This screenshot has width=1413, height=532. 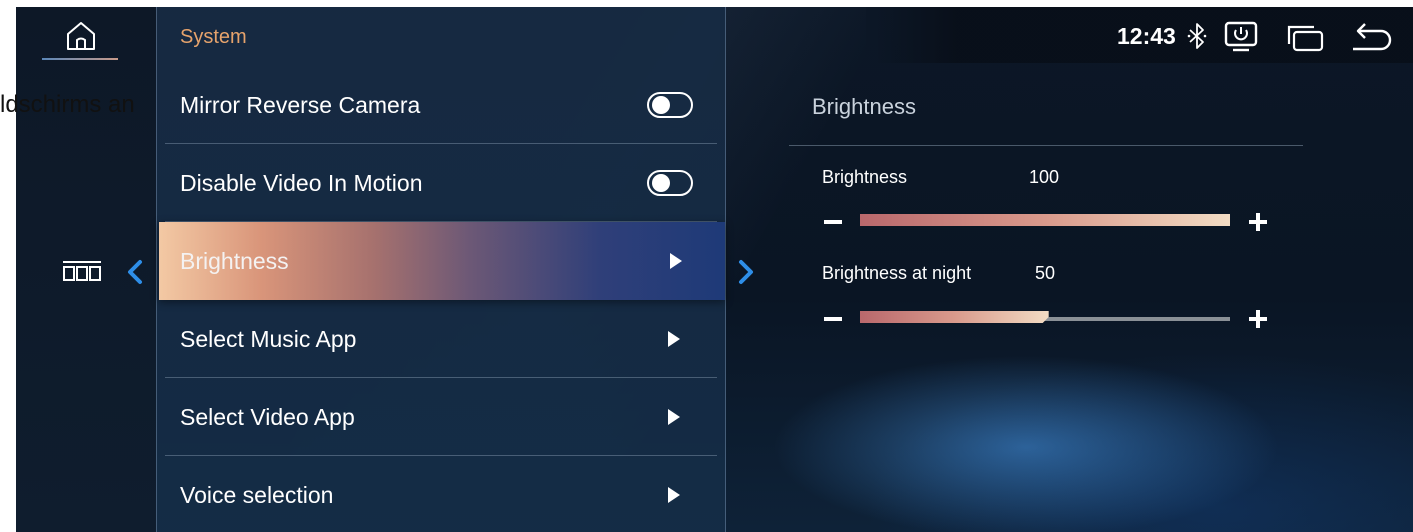 I want to click on bluetooth-icon, so click(x=1197, y=36).